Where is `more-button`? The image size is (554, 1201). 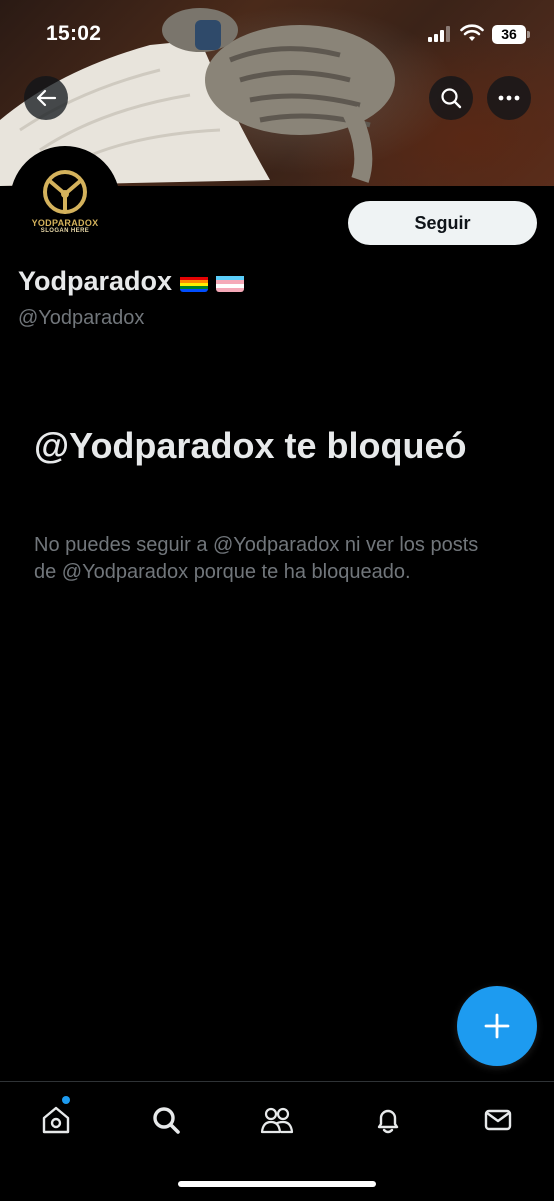 more-button is located at coordinates (509, 98).